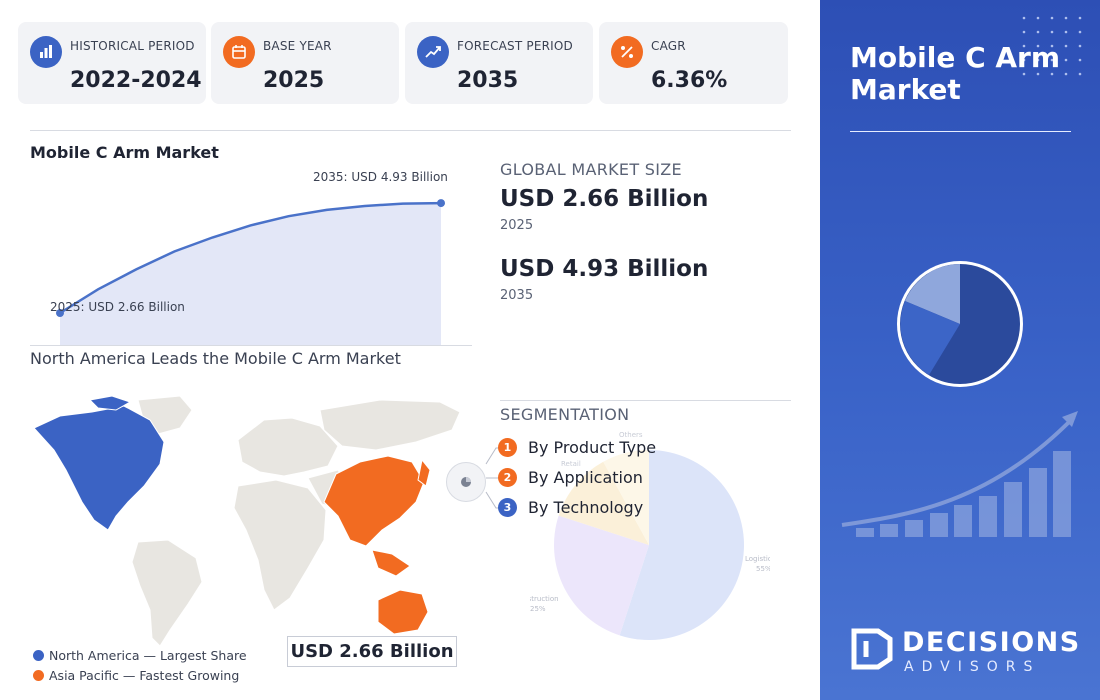 This screenshot has width=1100, height=700. What do you see at coordinates (604, 269) in the screenshot?
I see `market-size-2035: USD 4.93 Billion` at bounding box center [604, 269].